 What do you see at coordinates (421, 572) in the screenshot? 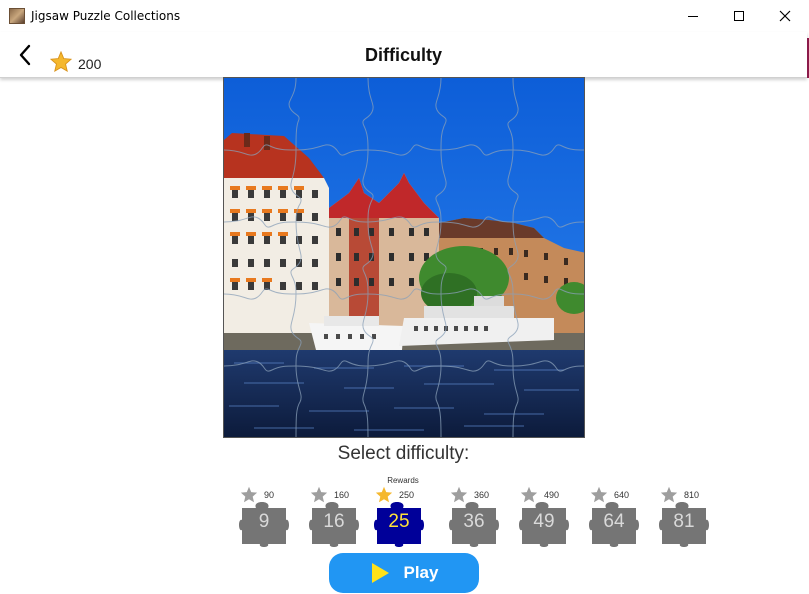
I see `play-label: Play` at bounding box center [421, 572].